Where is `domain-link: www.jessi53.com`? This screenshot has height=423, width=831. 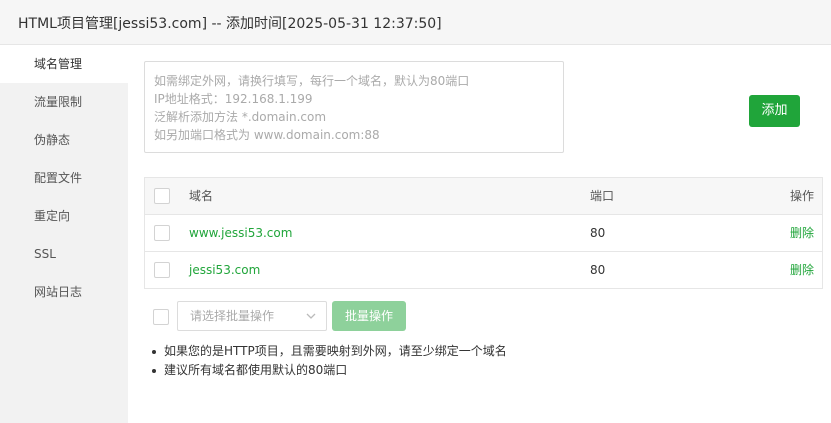 domain-link: www.jessi53.com is located at coordinates (240, 233).